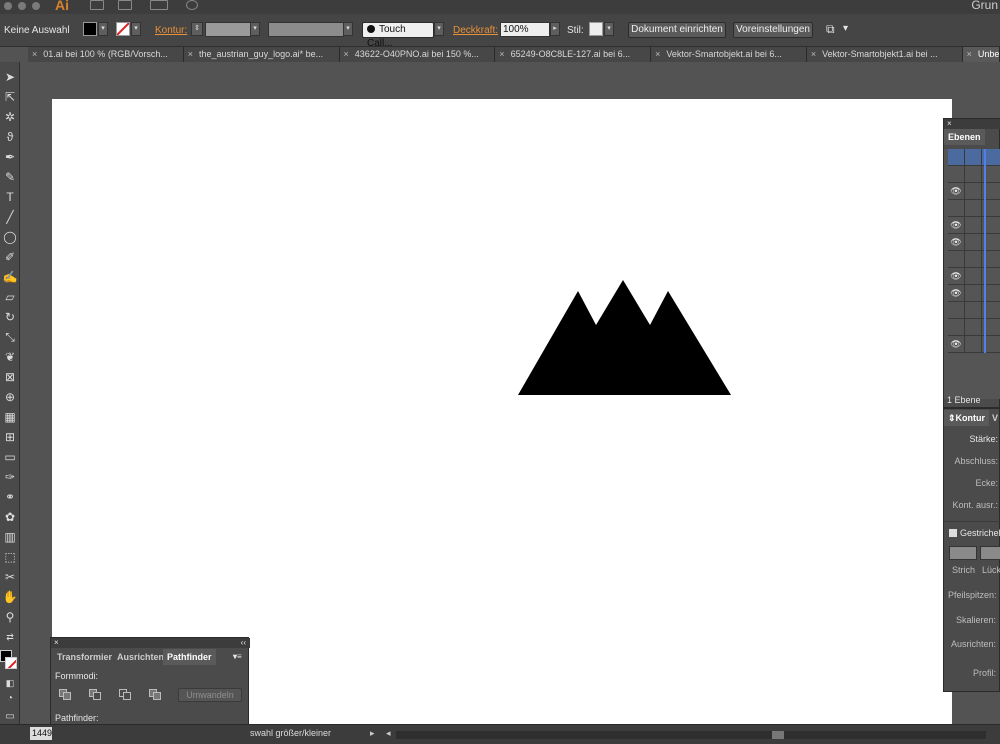 The height and width of the screenshot is (744, 1000). Describe the element at coordinates (10, 237) in the screenshot. I see `ellipse-tool-icon: ◯` at that location.